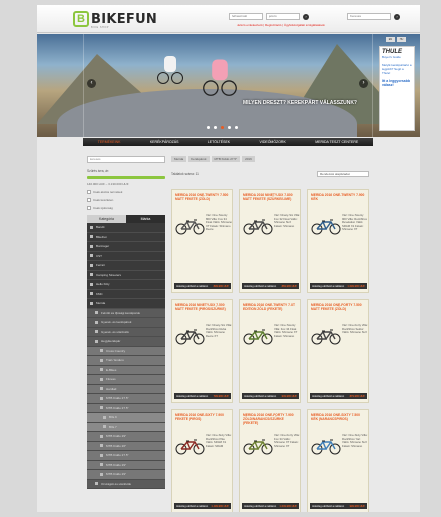 Image resolution: width=441 pixels, height=517 pixels. Describe the element at coordinates (164, 142) in the screenshot. I see `nav-item: KERÉKPÁROZÁS` at that location.